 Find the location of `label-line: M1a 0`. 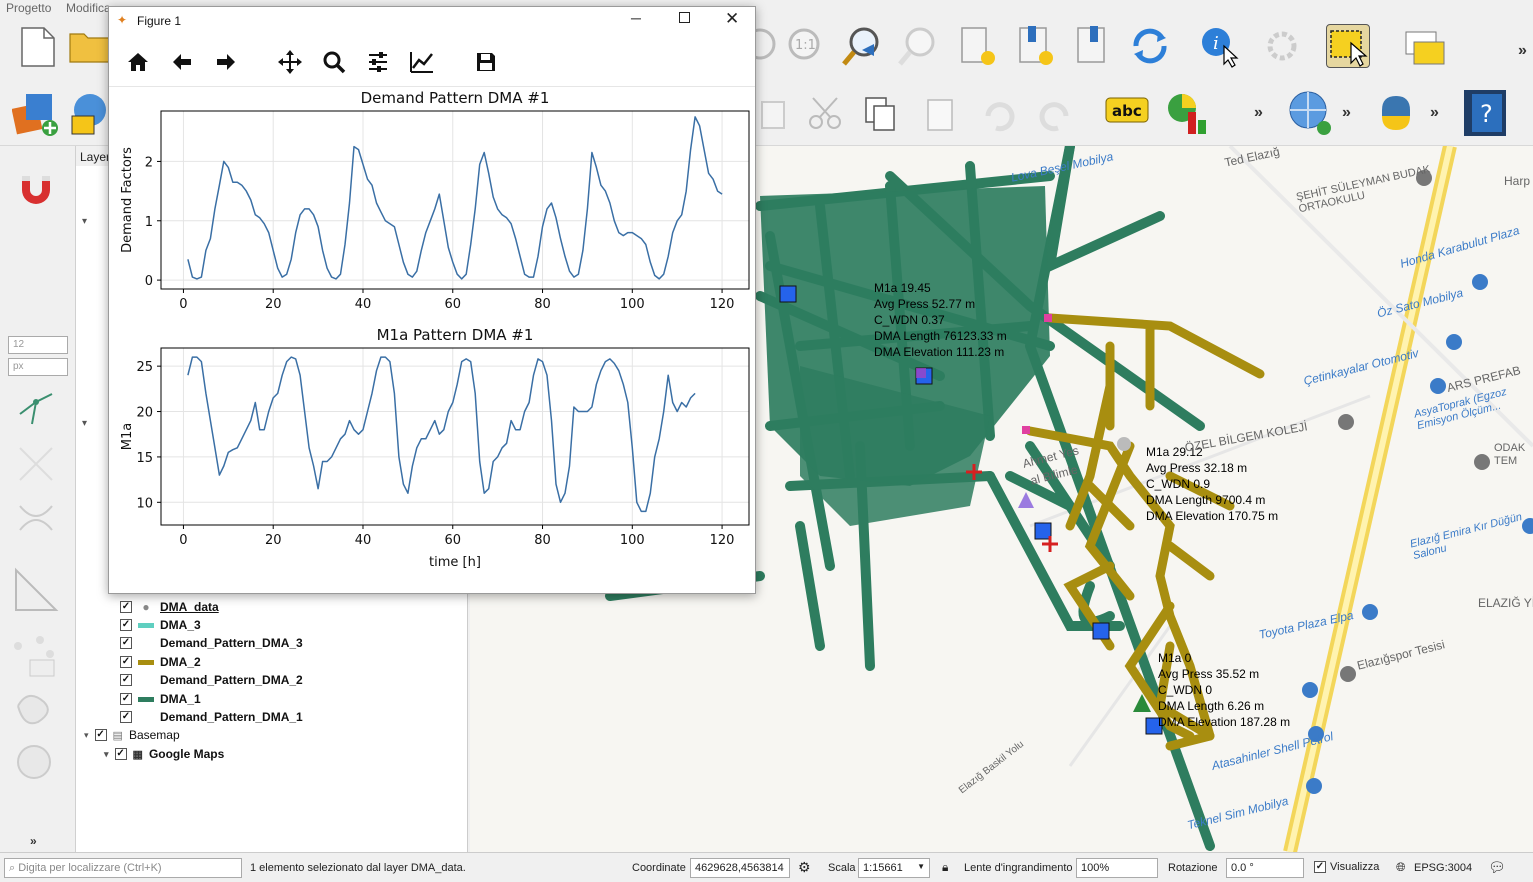

label-line: M1a 0 is located at coordinates (1175, 658).